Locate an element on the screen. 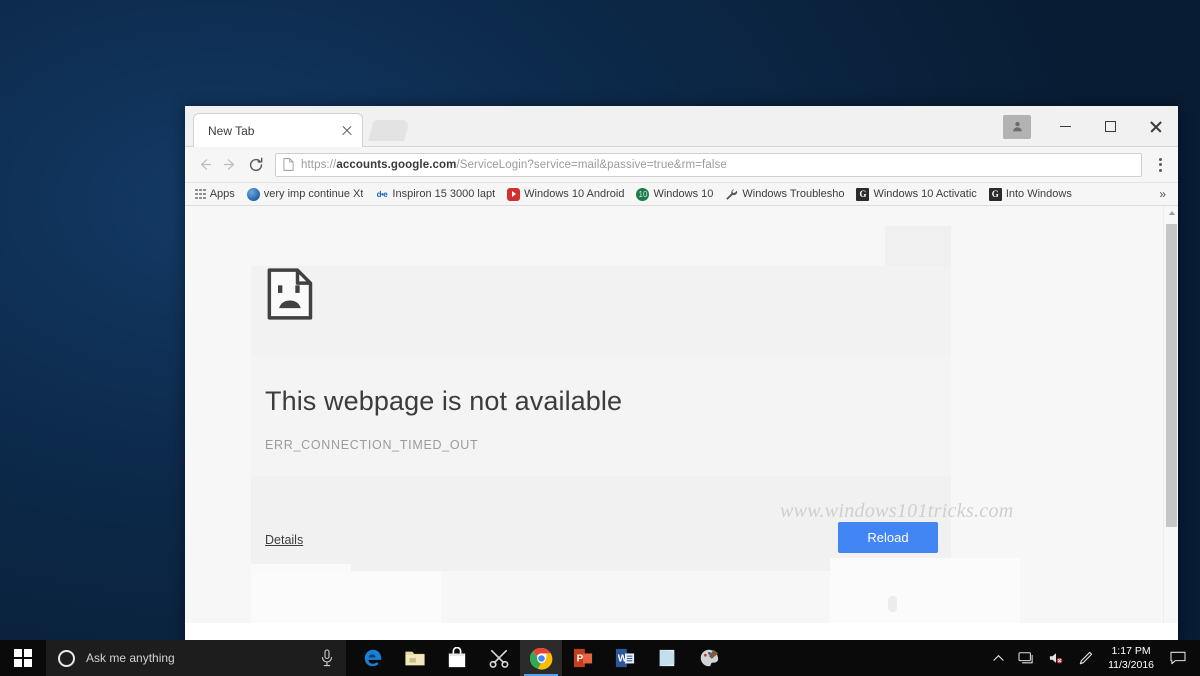  arrow-left-icon is located at coordinates (205, 164).